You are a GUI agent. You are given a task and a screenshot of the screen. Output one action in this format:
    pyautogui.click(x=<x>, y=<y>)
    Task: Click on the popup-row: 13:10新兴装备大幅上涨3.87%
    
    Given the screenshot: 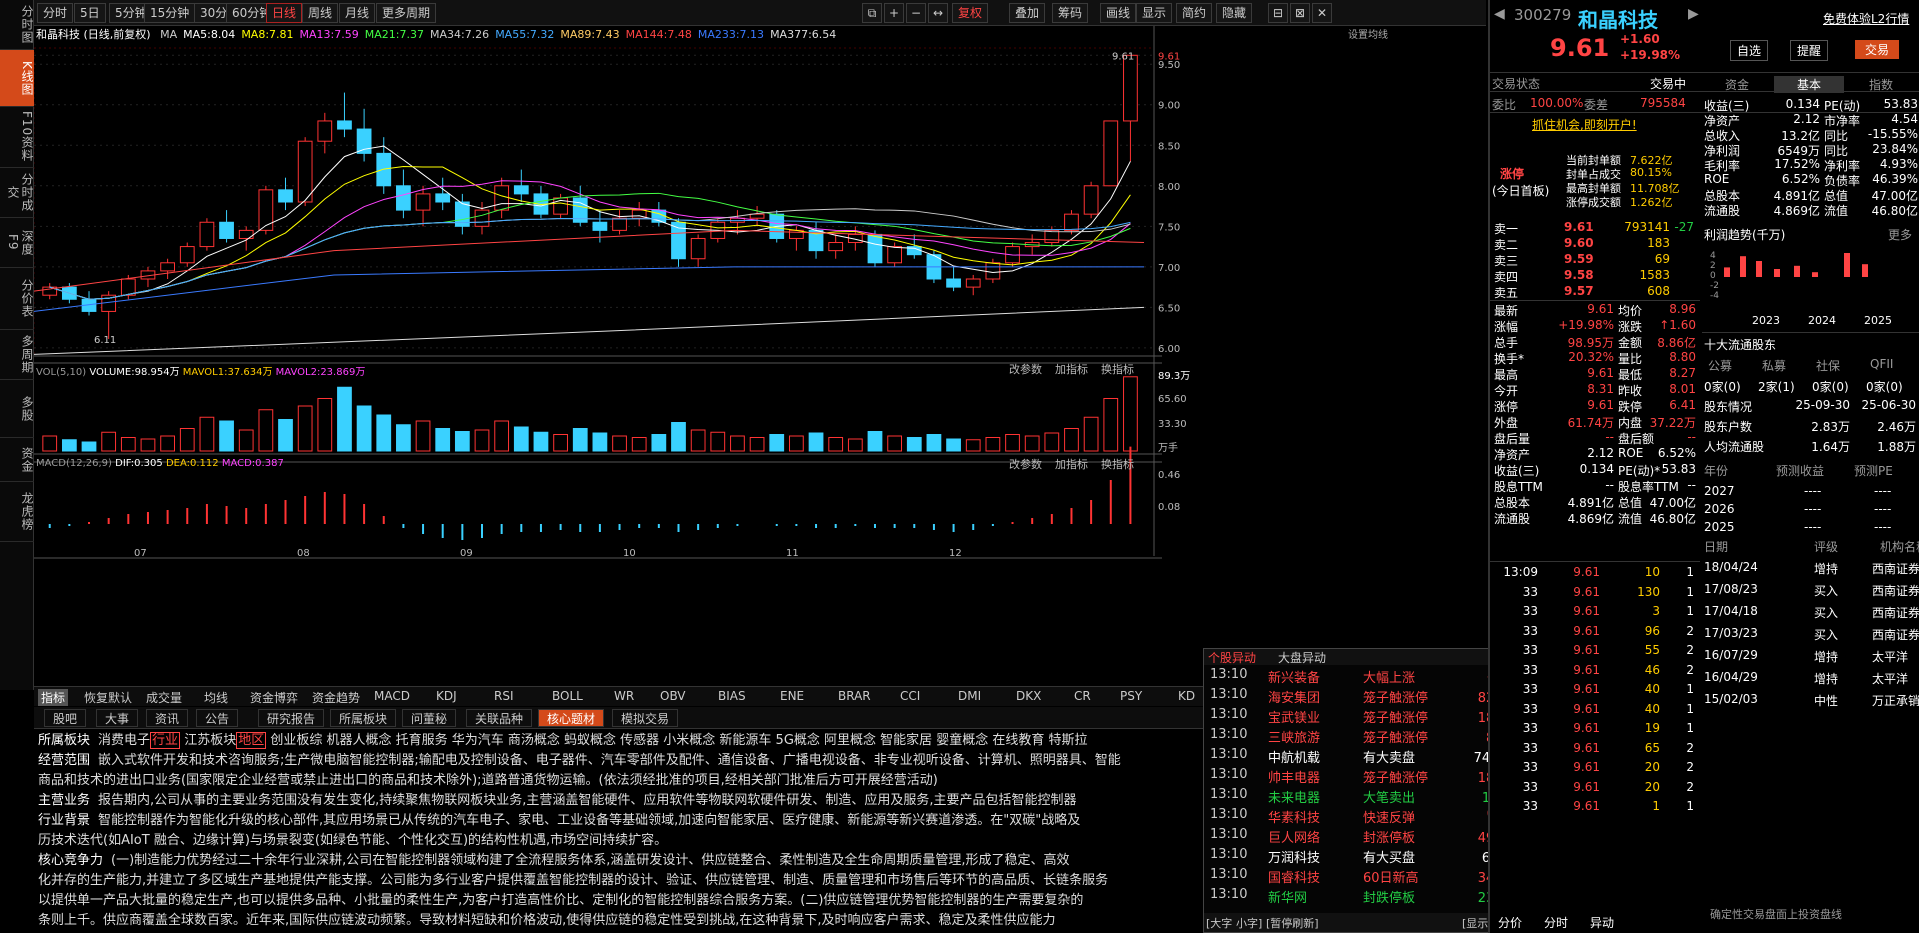 What is the action you would take?
    pyautogui.click(x=1369, y=677)
    